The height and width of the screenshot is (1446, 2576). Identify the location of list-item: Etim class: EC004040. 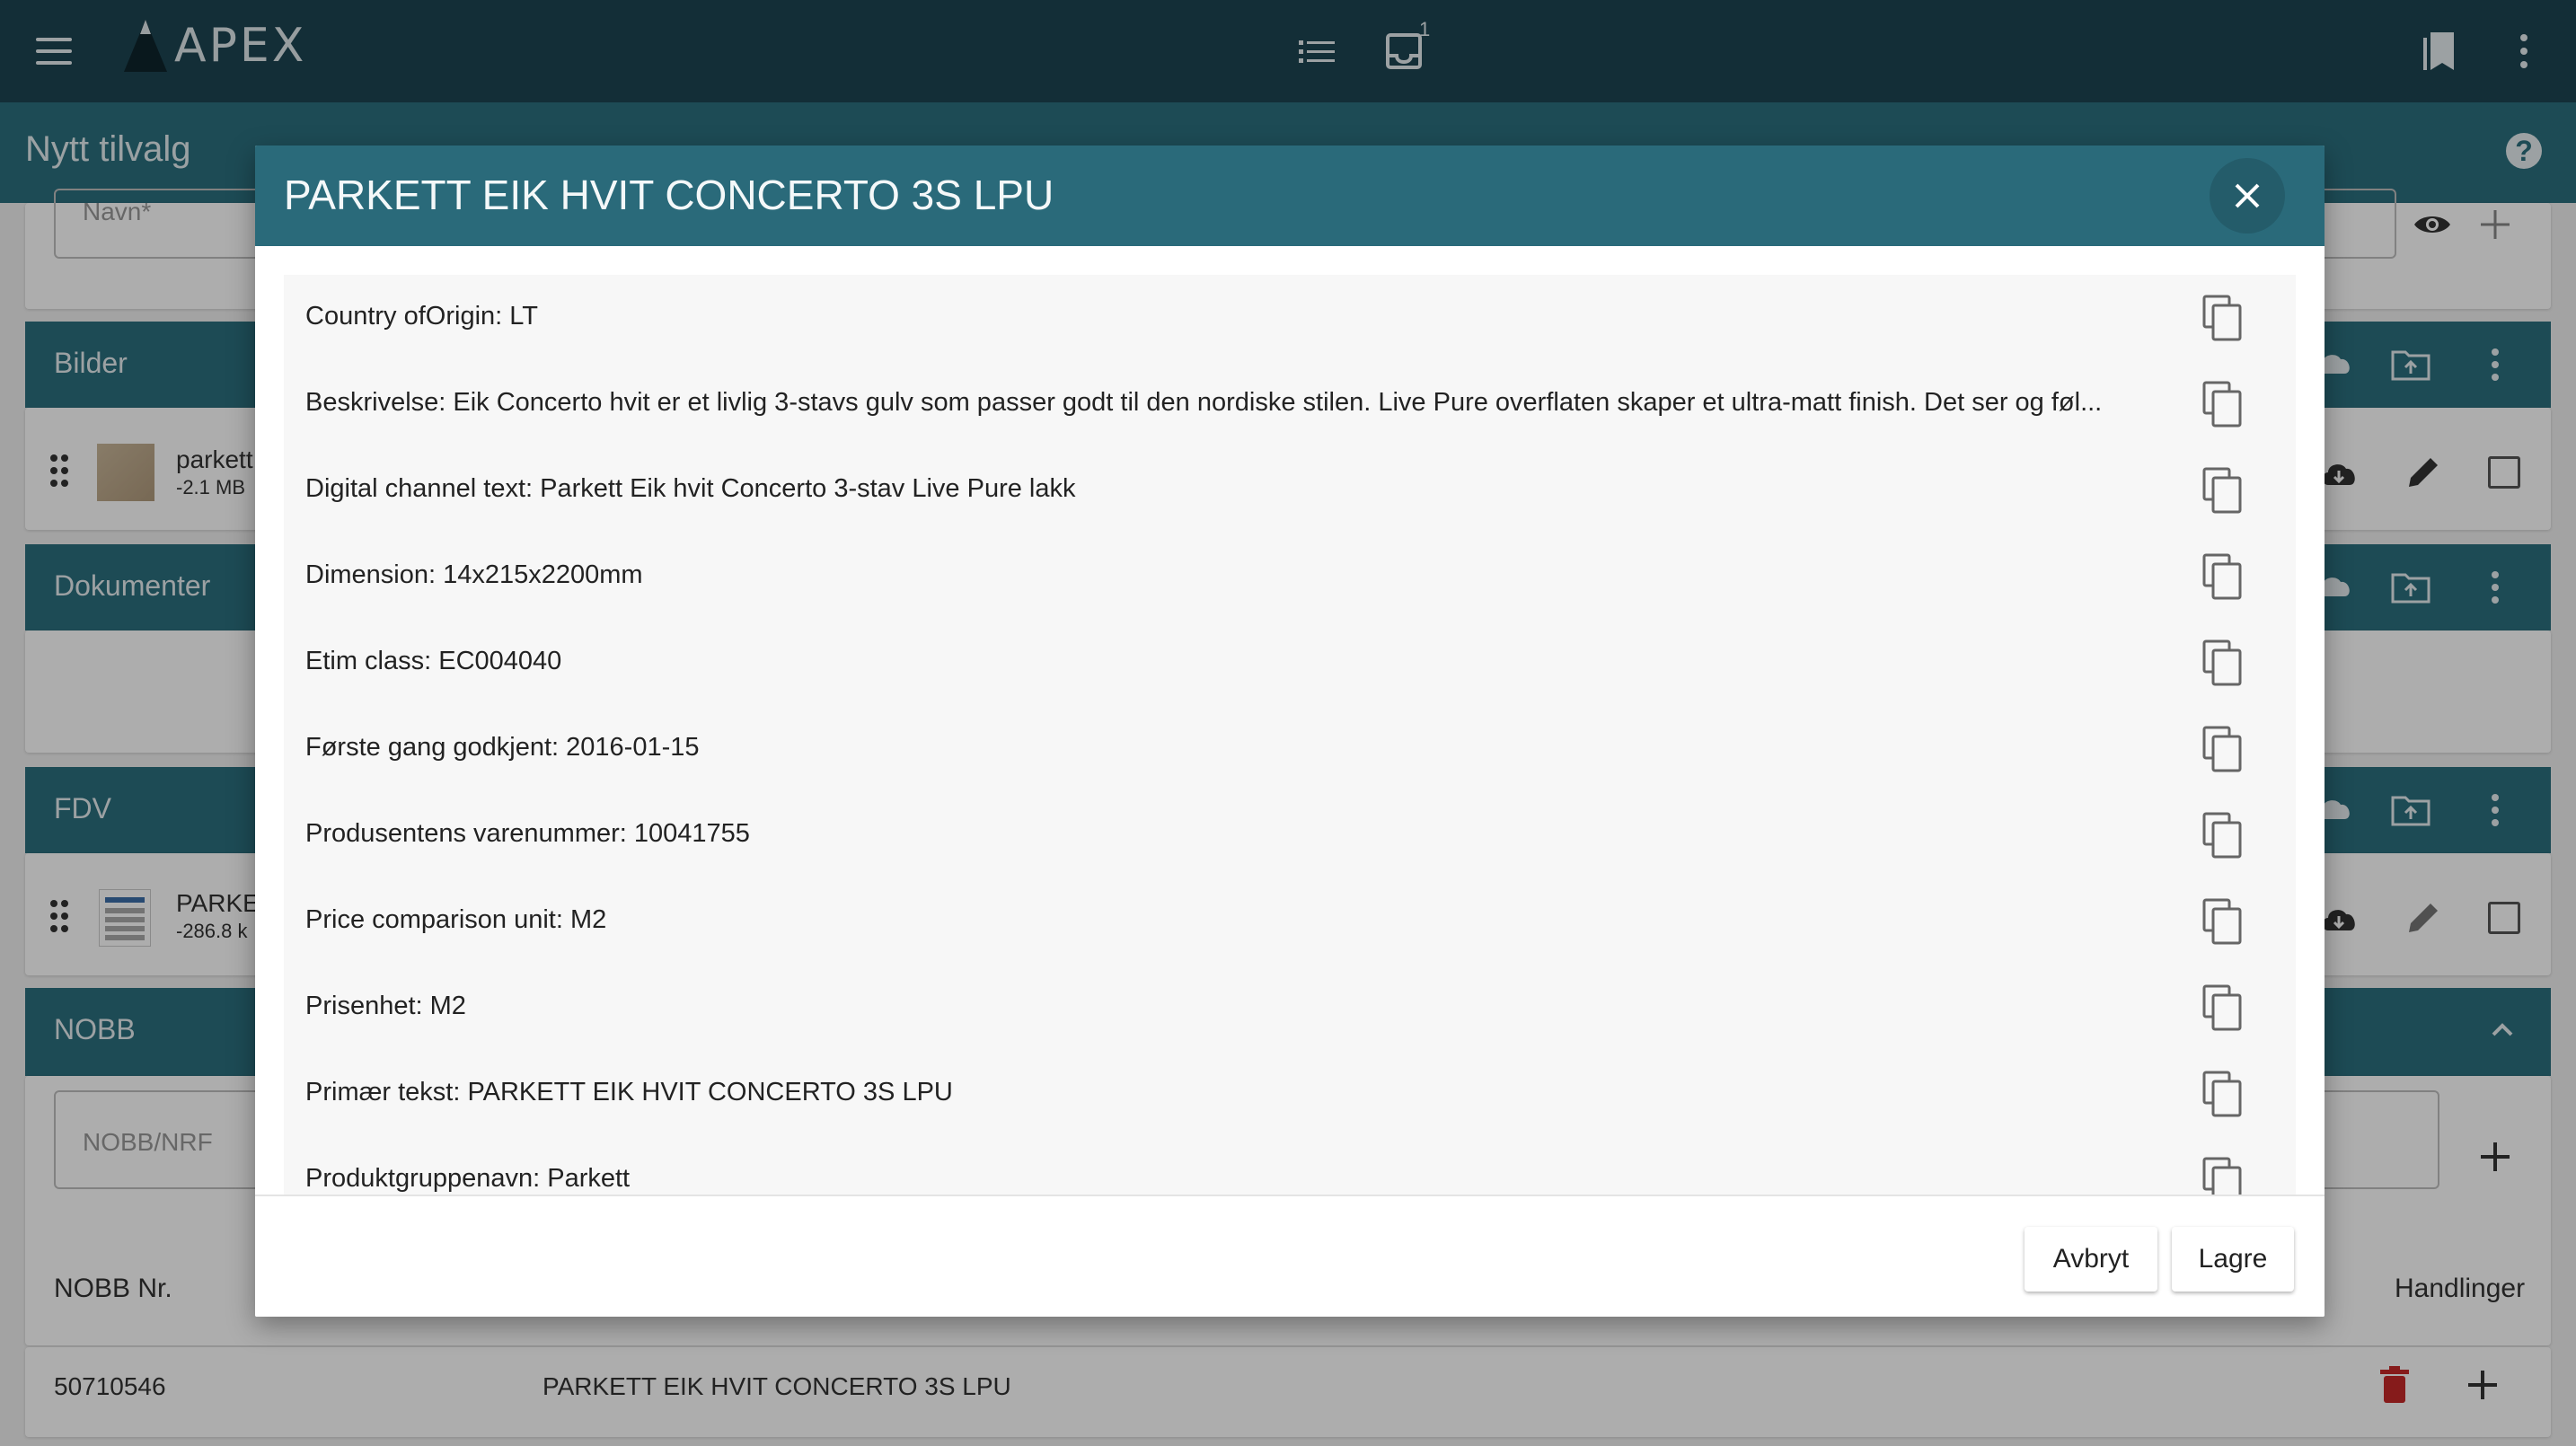
(1290, 663).